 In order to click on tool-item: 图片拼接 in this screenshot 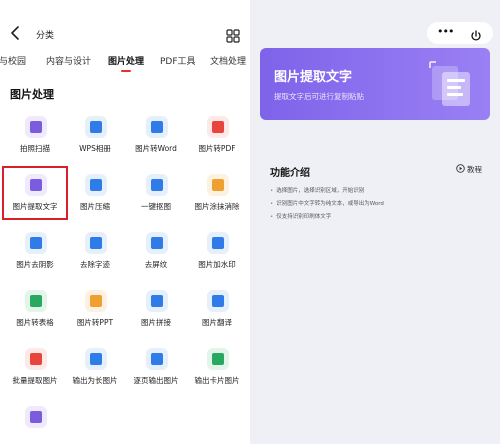, I will do `click(156, 314)`.